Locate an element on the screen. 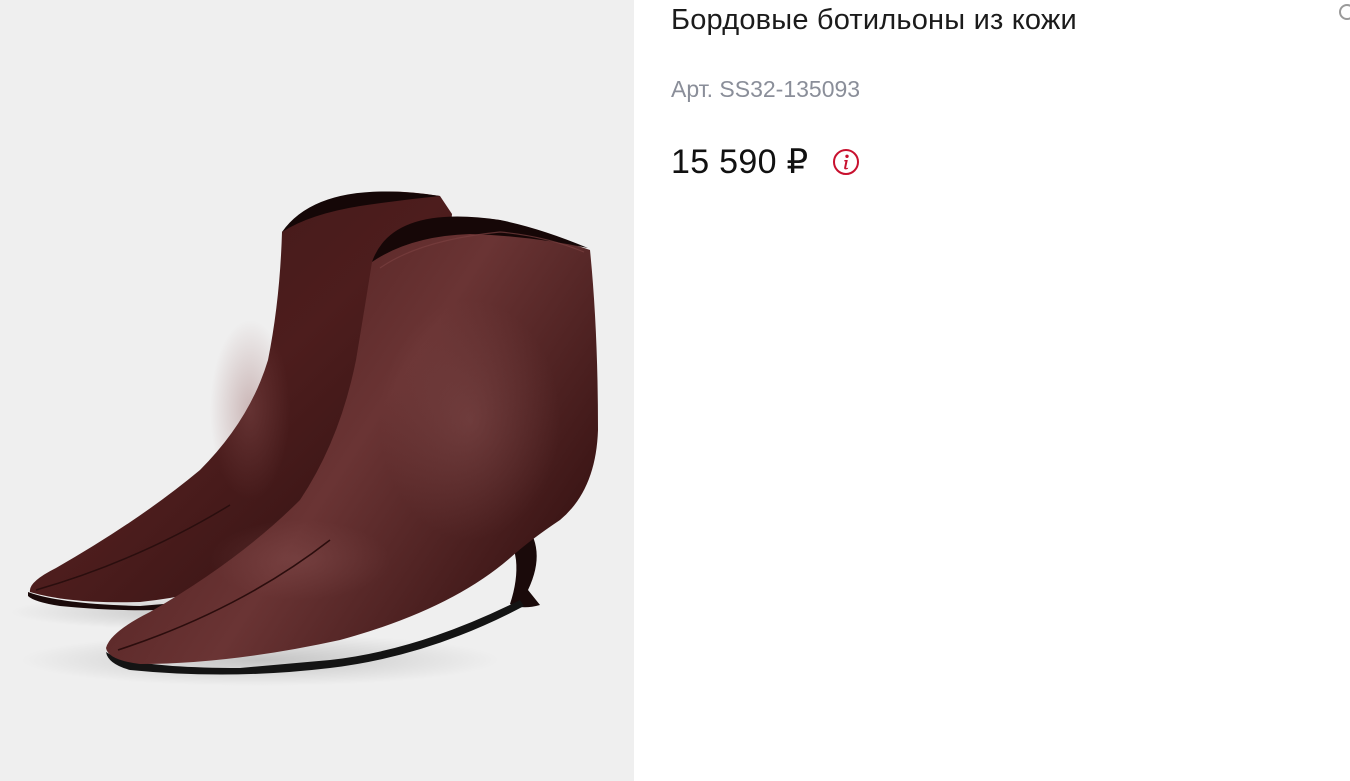  product-title: Бордовые ботильоны из кожи is located at coordinates (874, 20).